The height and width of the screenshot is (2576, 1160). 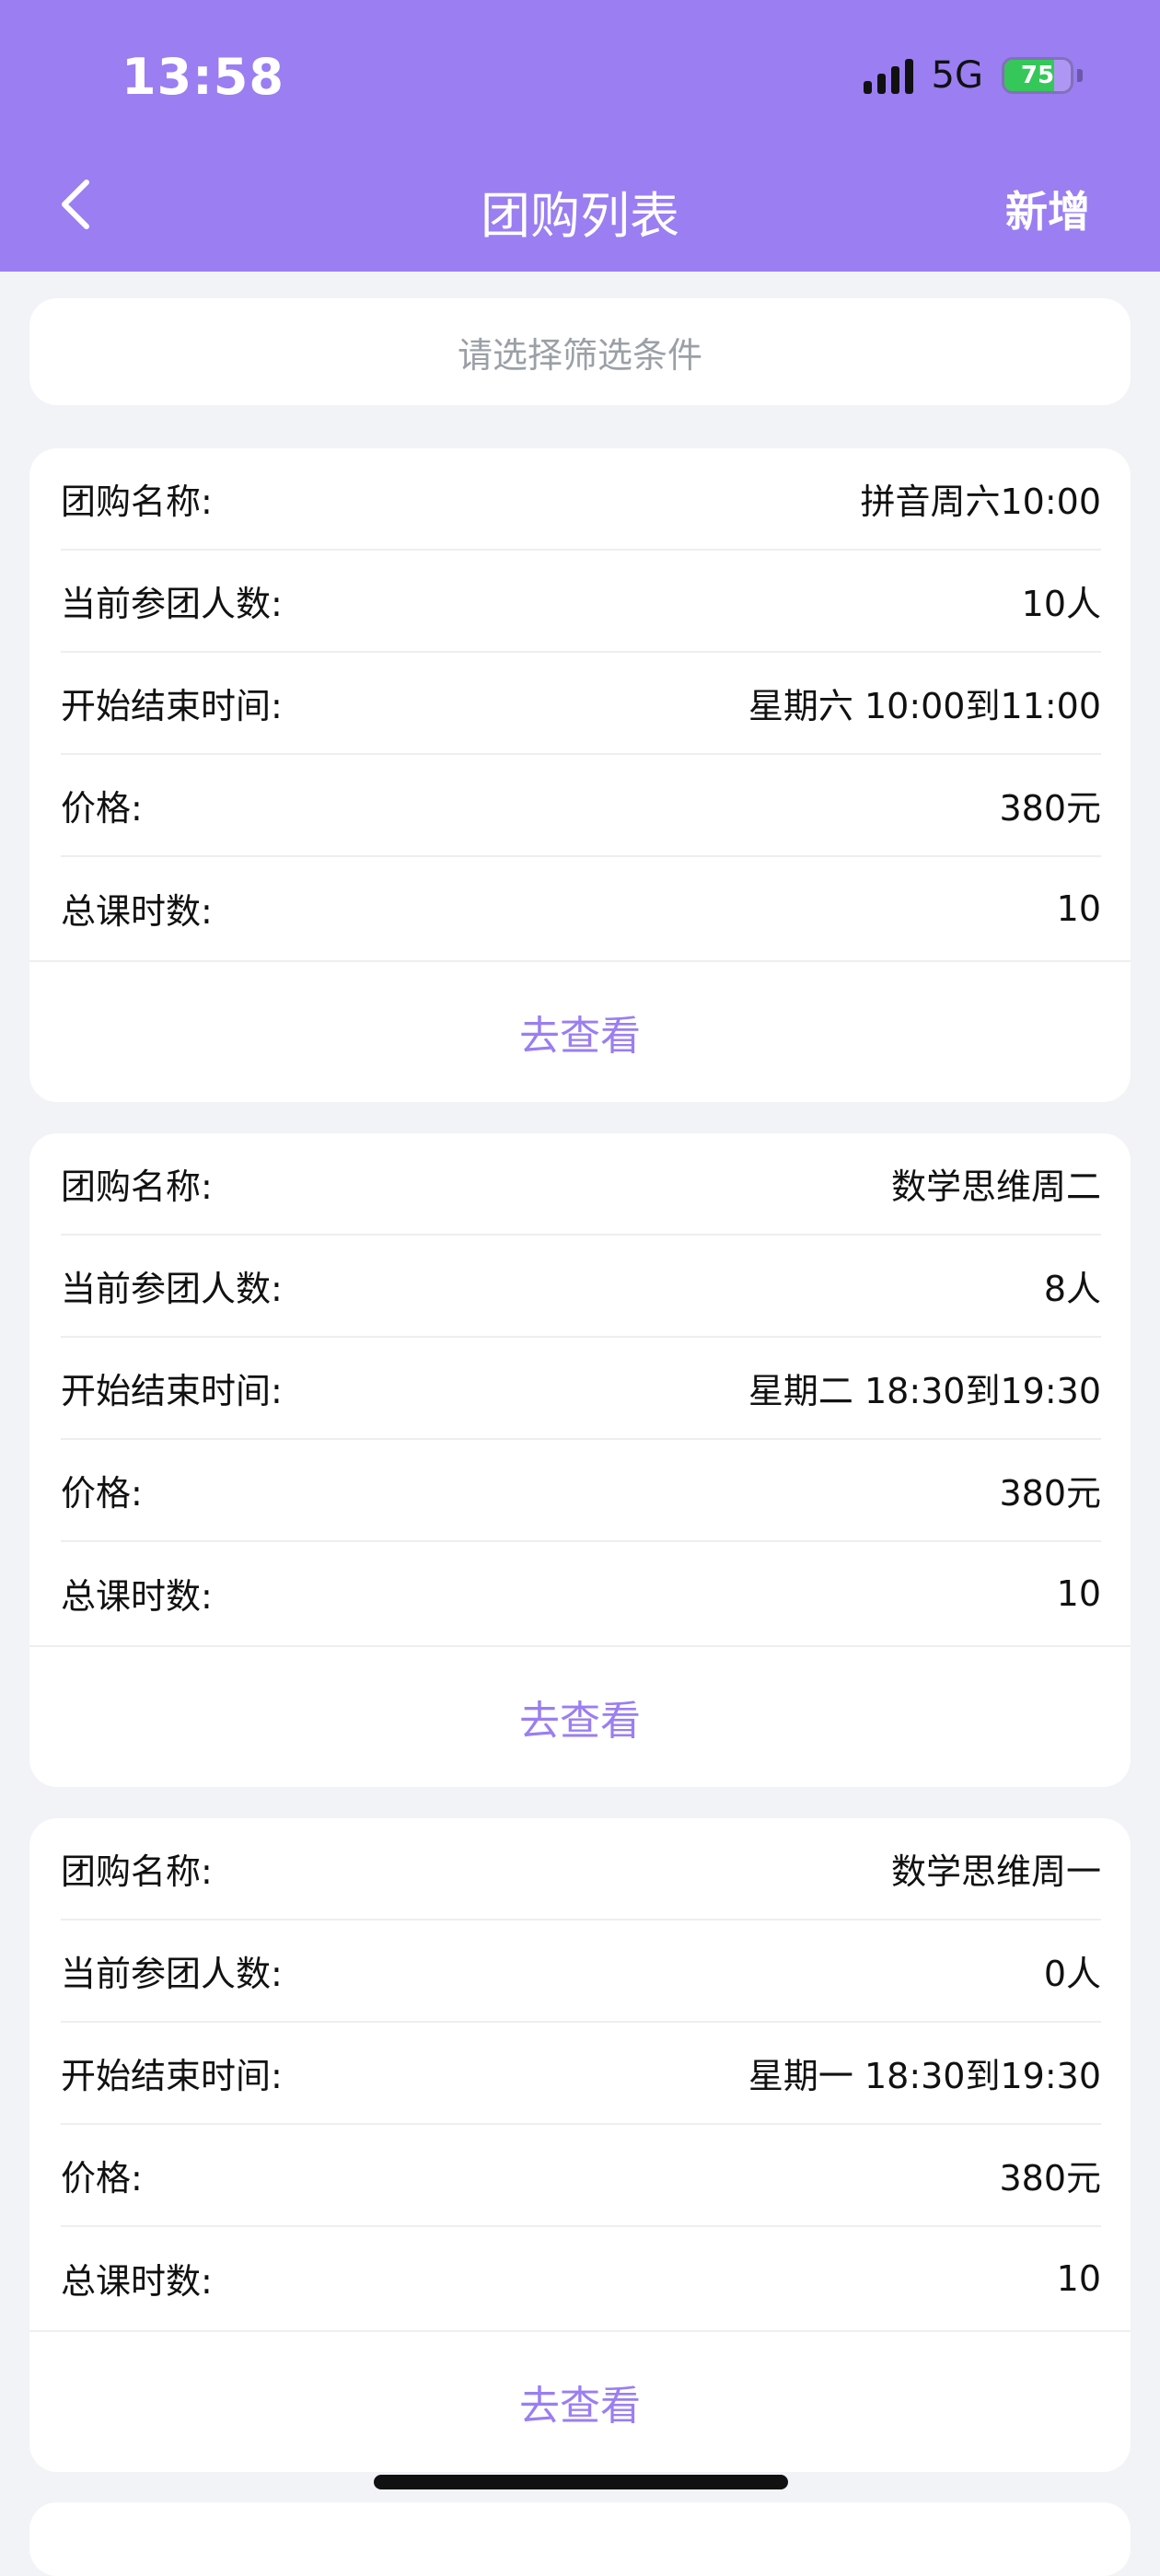 I want to click on value-group-name: 数学思维周一, so click(x=995, y=1871).